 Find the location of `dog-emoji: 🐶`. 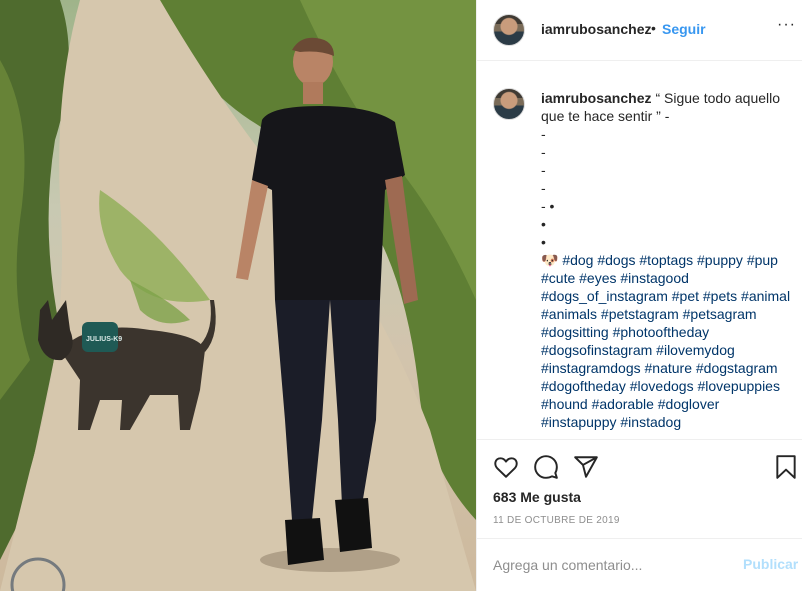

dog-emoji: 🐶 is located at coordinates (550, 260).